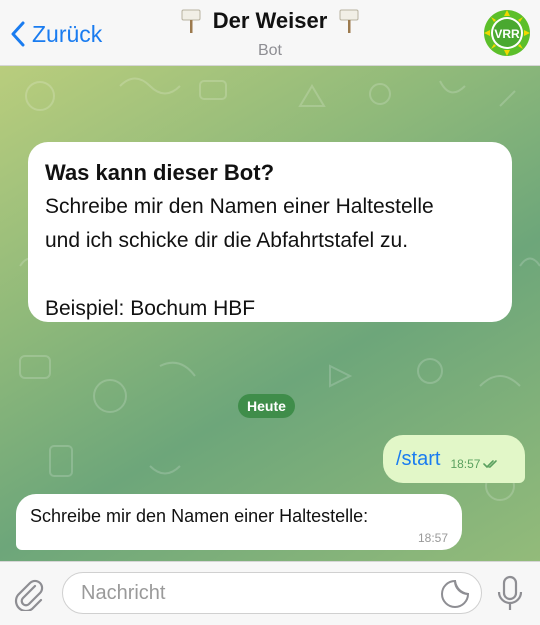  Describe the element at coordinates (490, 464) in the screenshot. I see `read-checkmarks-icon` at that location.